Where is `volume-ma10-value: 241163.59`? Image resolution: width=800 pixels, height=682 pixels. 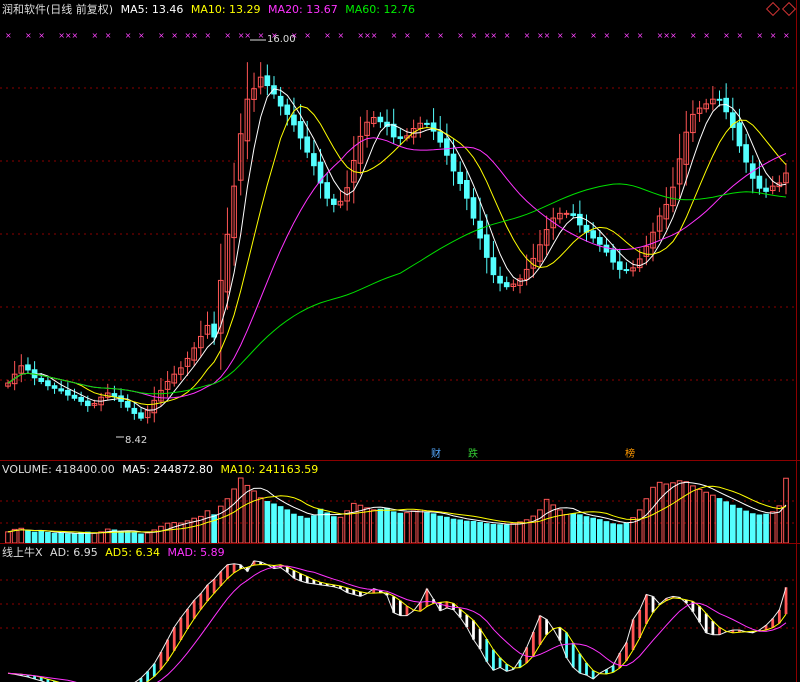
volume-ma10-value: 241163.59 is located at coordinates (288, 469).